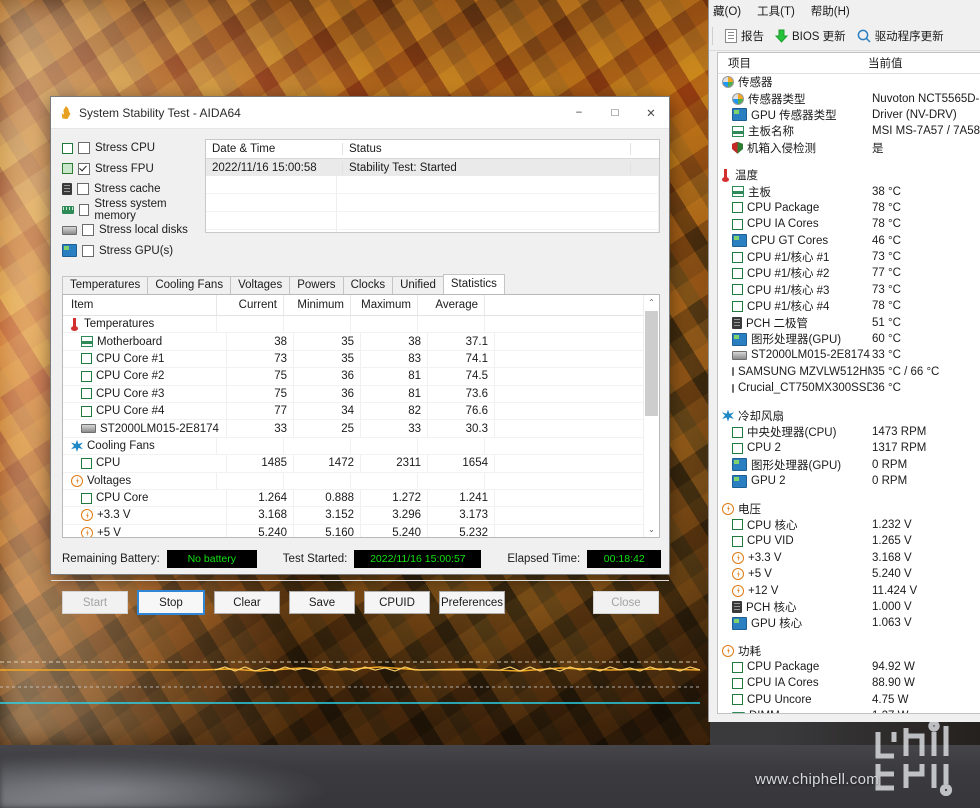  I want to click on aida-sensor-row: CPU Uncore 4.75 W, so click(849, 700).